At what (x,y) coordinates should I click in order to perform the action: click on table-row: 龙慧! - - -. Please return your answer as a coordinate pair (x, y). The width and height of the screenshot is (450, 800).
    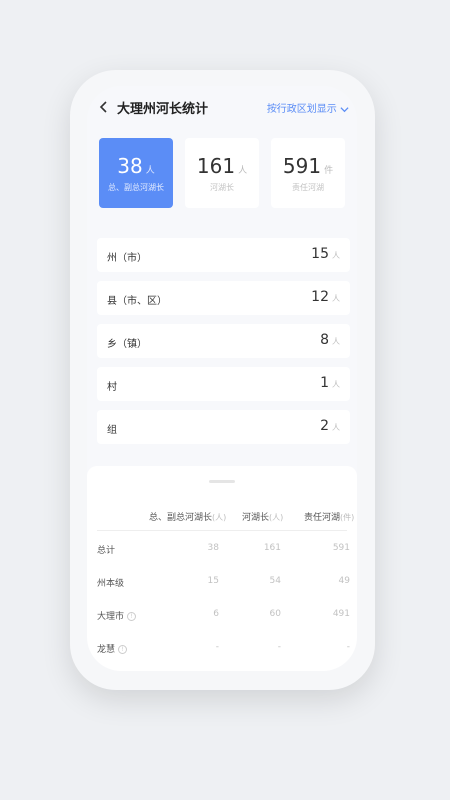
    Looking at the image, I should click on (222, 652).